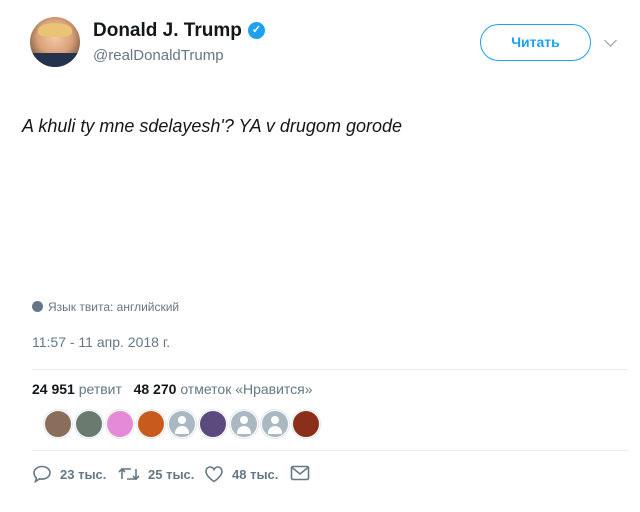  I want to click on direct-message-action, so click(304, 473).